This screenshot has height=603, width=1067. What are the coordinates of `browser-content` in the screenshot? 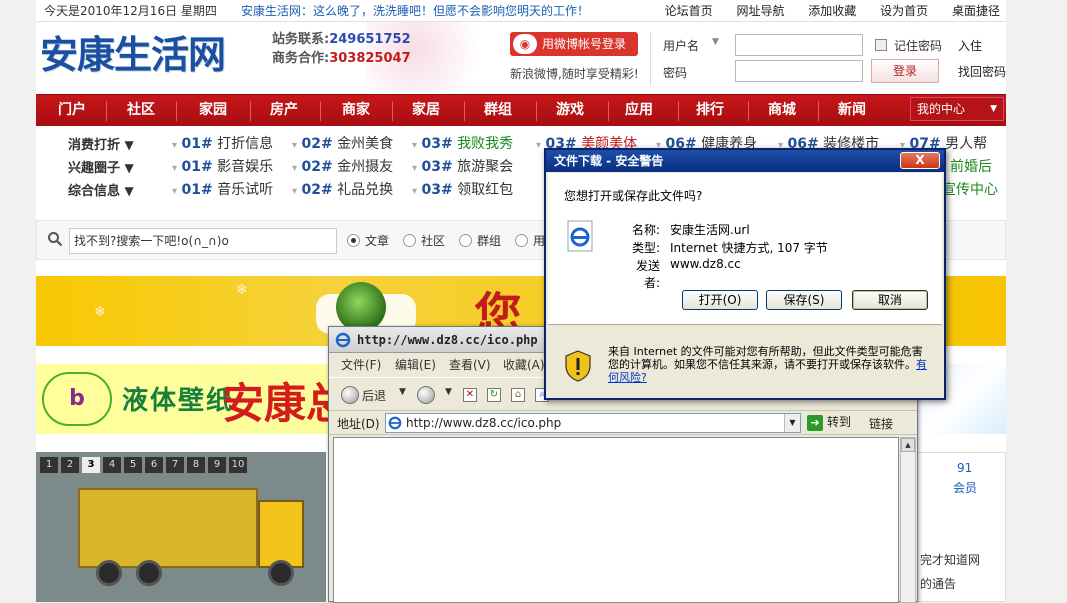 It's located at (616, 520).